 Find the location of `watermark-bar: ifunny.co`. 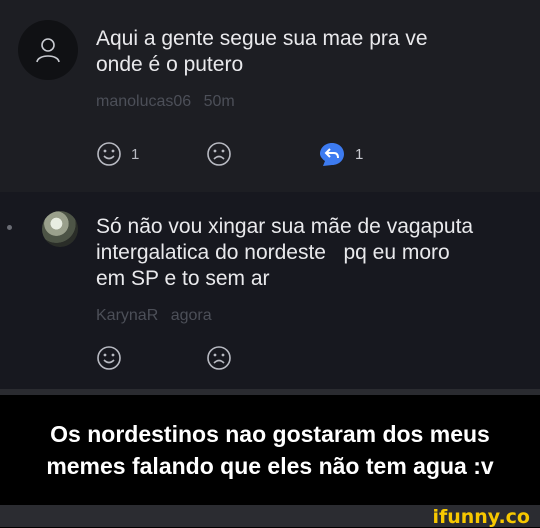

watermark-bar: ifunny.co is located at coordinates (270, 516).